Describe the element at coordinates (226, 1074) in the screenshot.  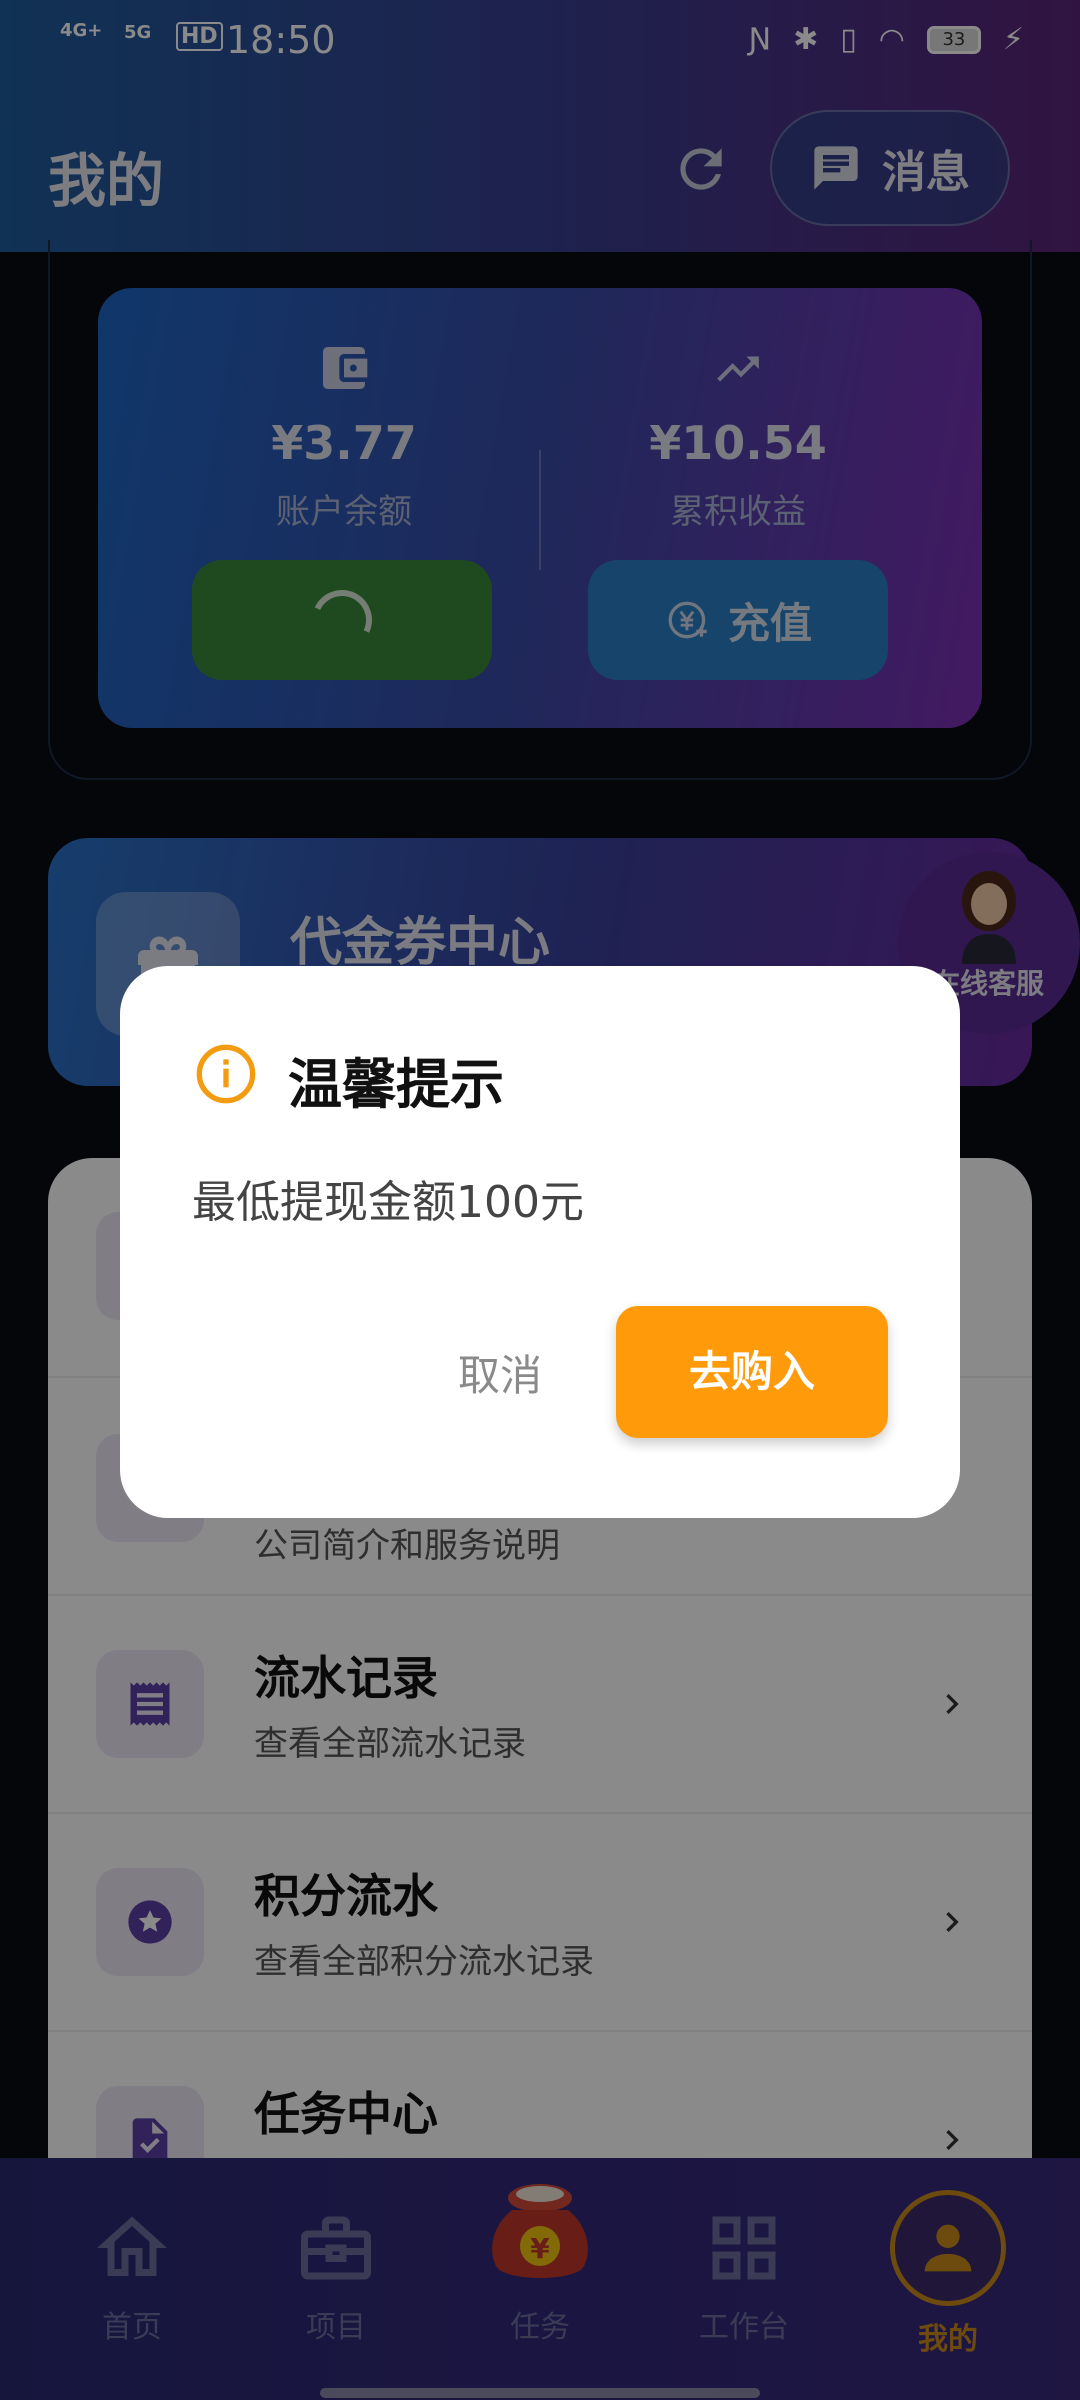
I see `info-icon` at that location.